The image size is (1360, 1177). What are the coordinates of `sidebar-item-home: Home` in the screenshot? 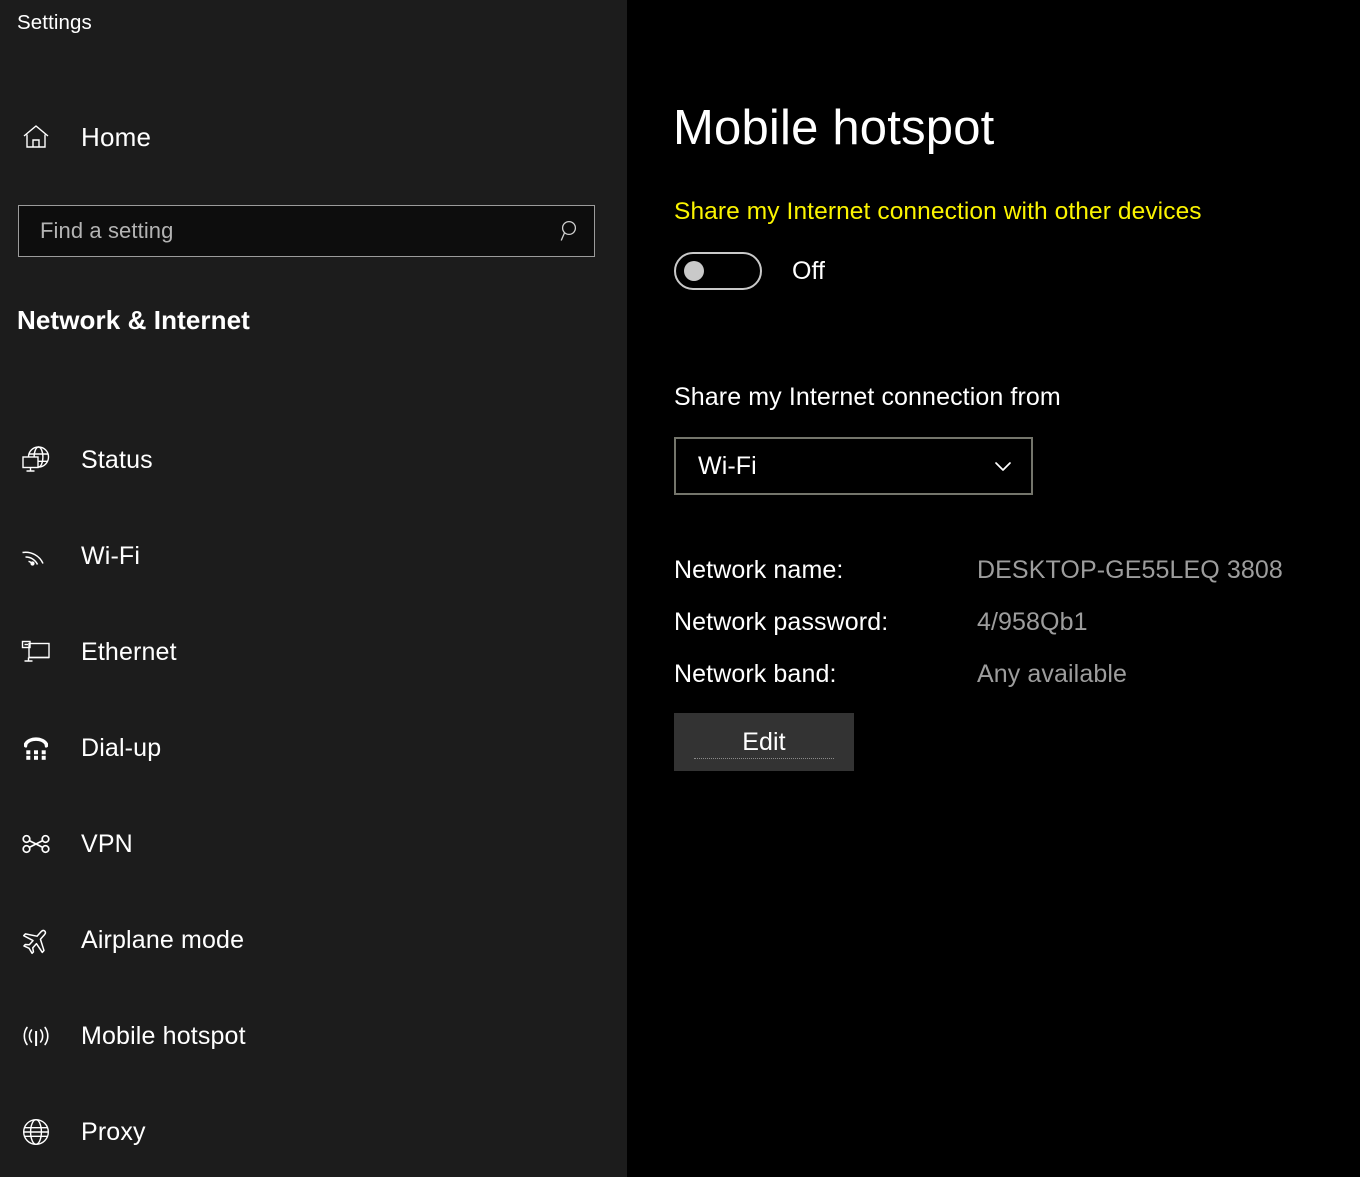 It's located at (307, 137).